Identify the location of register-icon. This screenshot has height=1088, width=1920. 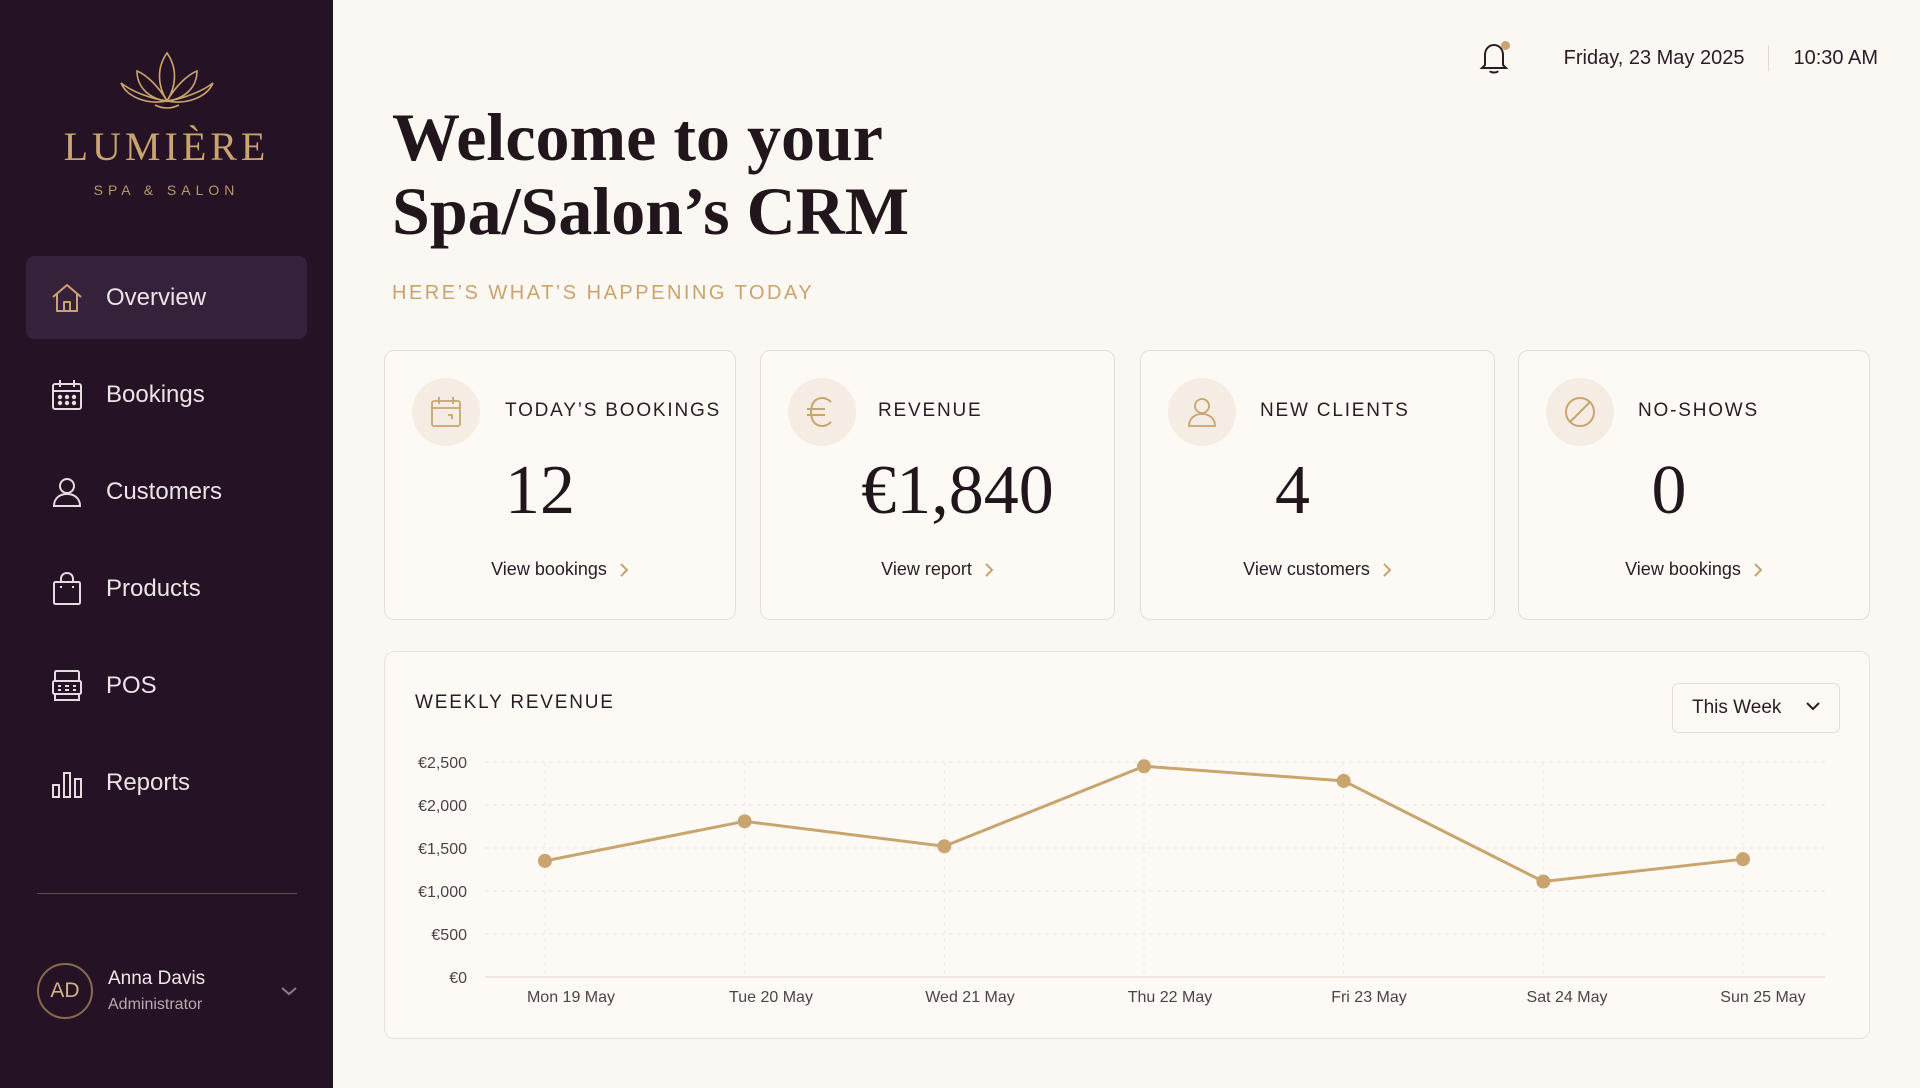
(67, 686).